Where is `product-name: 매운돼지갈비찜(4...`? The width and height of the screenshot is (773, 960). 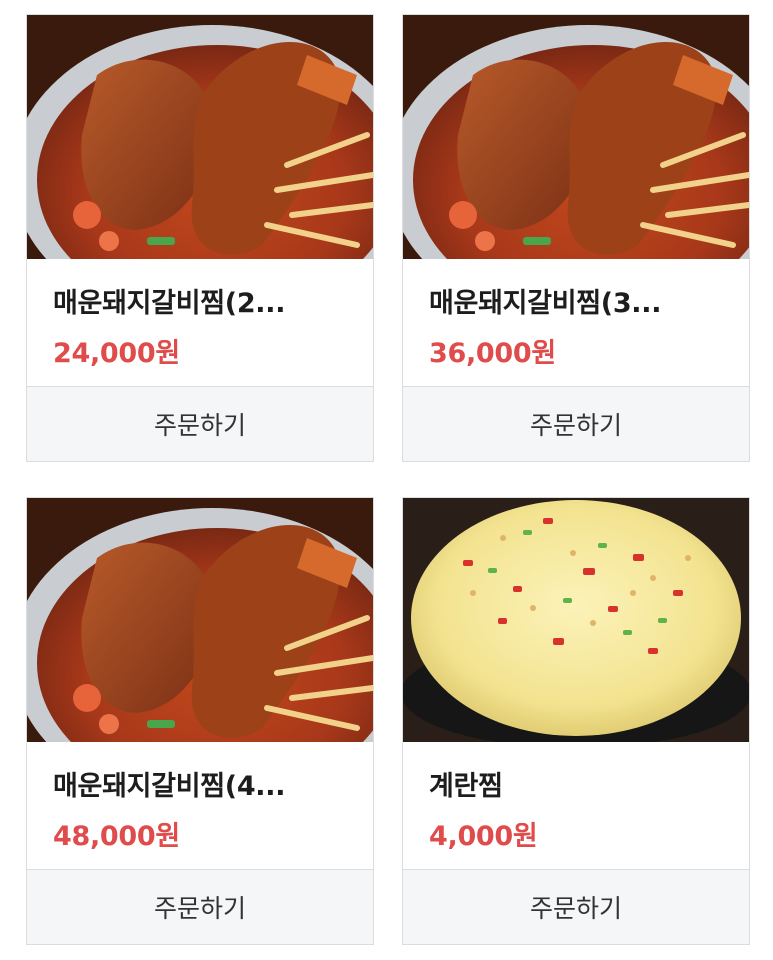 product-name: 매운돼지갈비찜(4... is located at coordinates (169, 786).